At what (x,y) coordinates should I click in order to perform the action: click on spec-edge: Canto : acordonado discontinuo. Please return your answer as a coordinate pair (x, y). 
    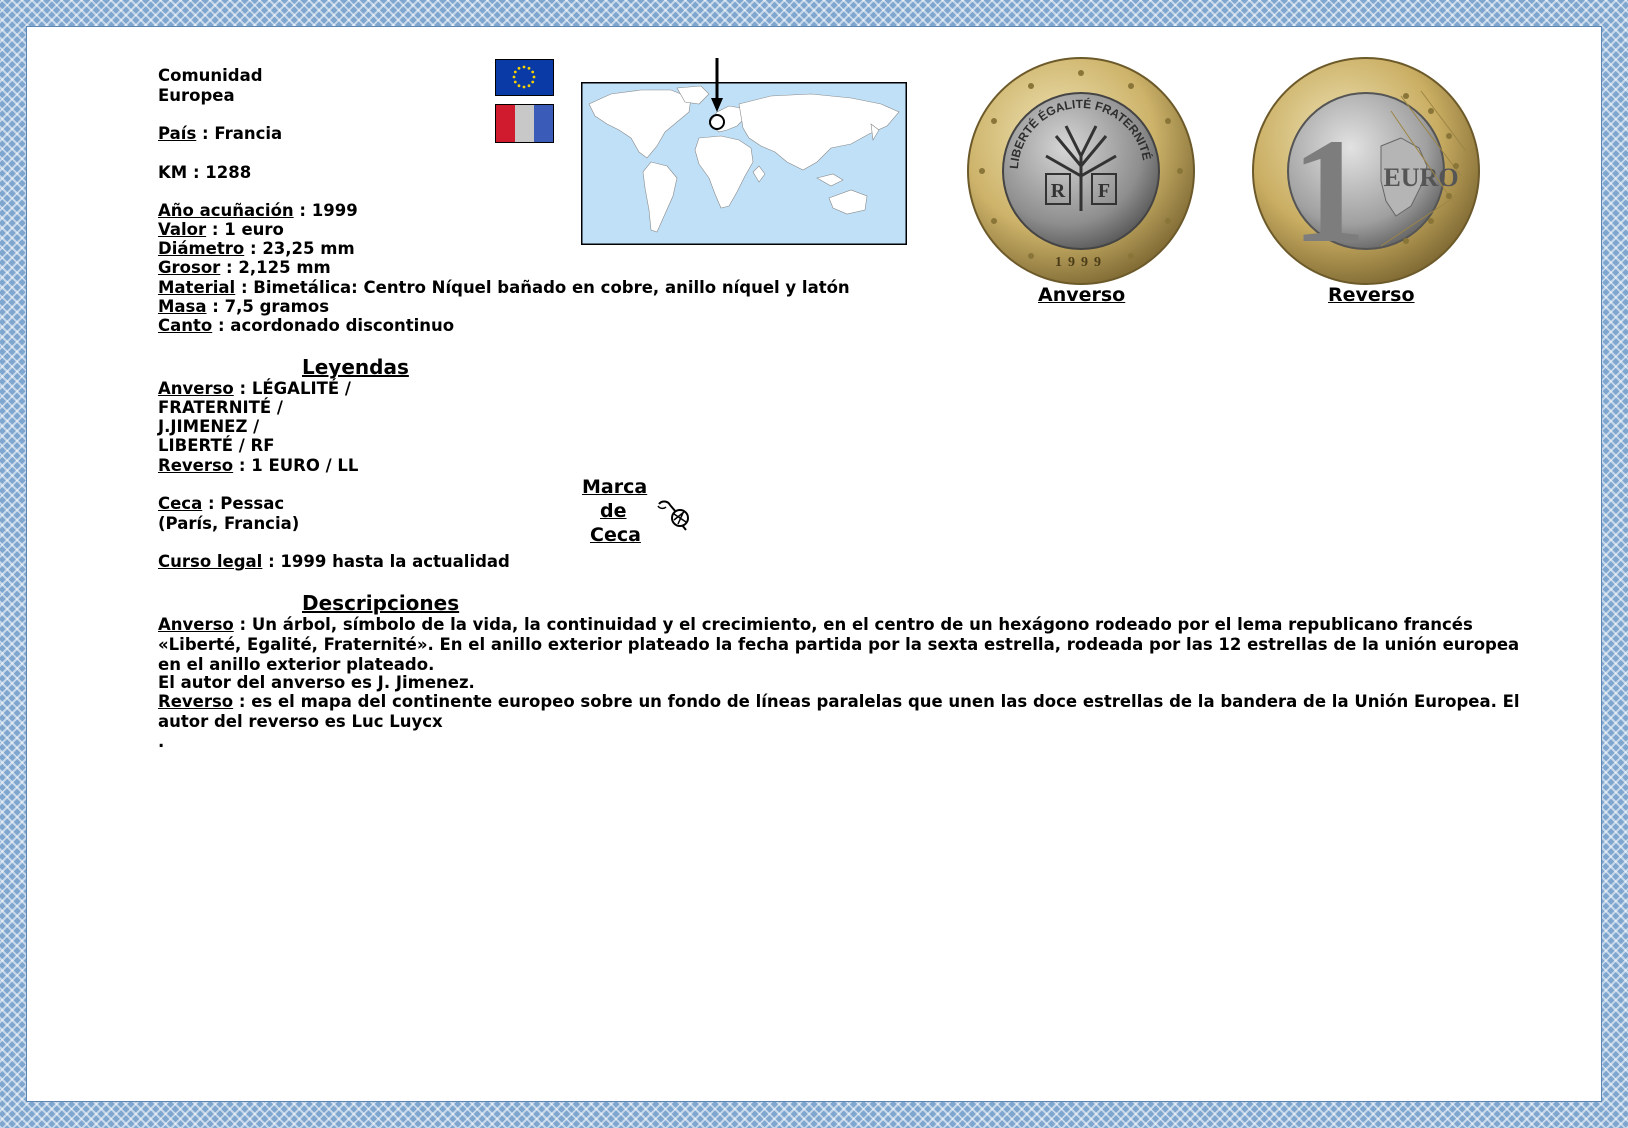
    Looking at the image, I should click on (306, 326).